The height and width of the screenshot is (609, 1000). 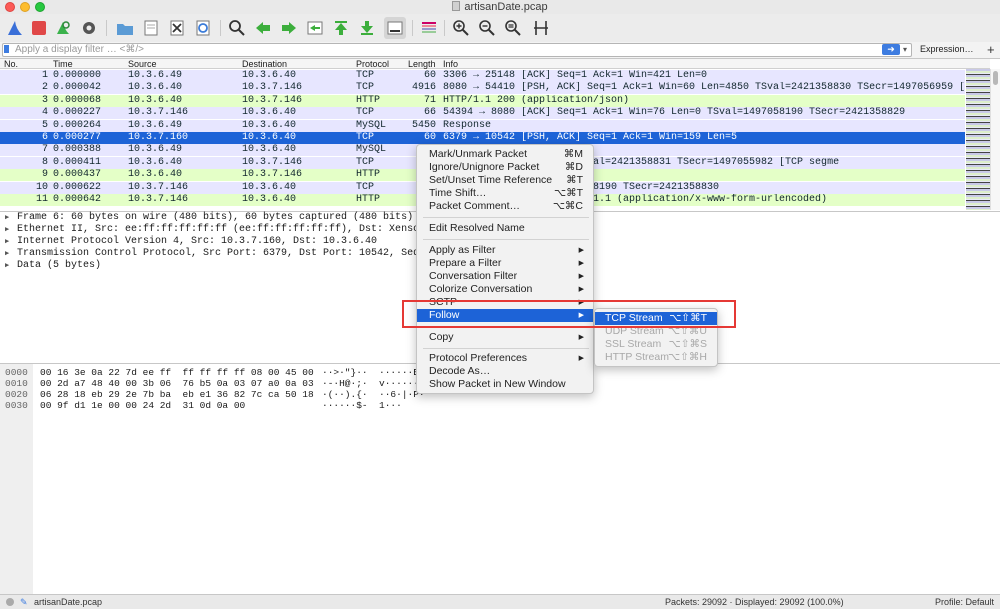 I want to click on expert-info-icon, so click(x=10, y=602).